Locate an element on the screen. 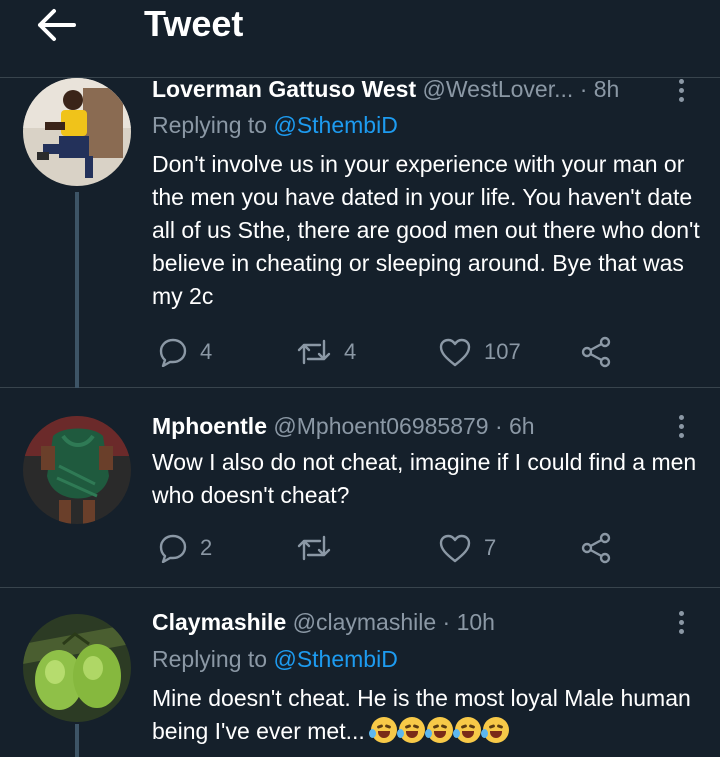  page-title: Tweet is located at coordinates (194, 23).